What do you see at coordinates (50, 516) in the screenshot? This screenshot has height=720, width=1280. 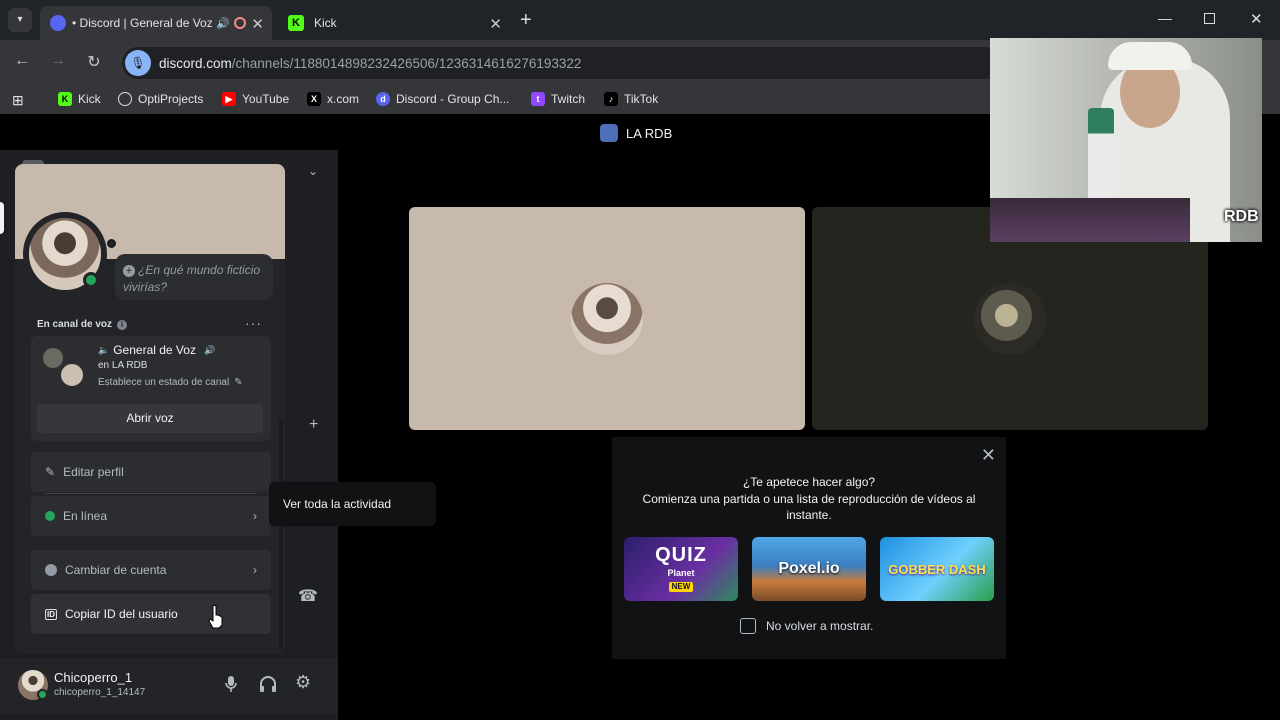 I see `online-dot-icon` at bounding box center [50, 516].